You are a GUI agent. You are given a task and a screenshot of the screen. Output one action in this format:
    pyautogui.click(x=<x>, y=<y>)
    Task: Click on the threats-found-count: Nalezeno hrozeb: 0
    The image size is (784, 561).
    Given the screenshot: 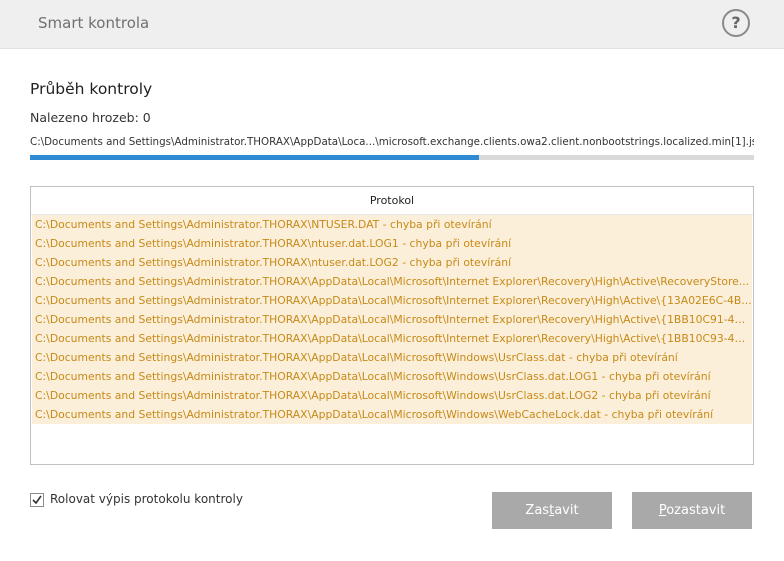 What is the action you would take?
    pyautogui.click(x=90, y=117)
    